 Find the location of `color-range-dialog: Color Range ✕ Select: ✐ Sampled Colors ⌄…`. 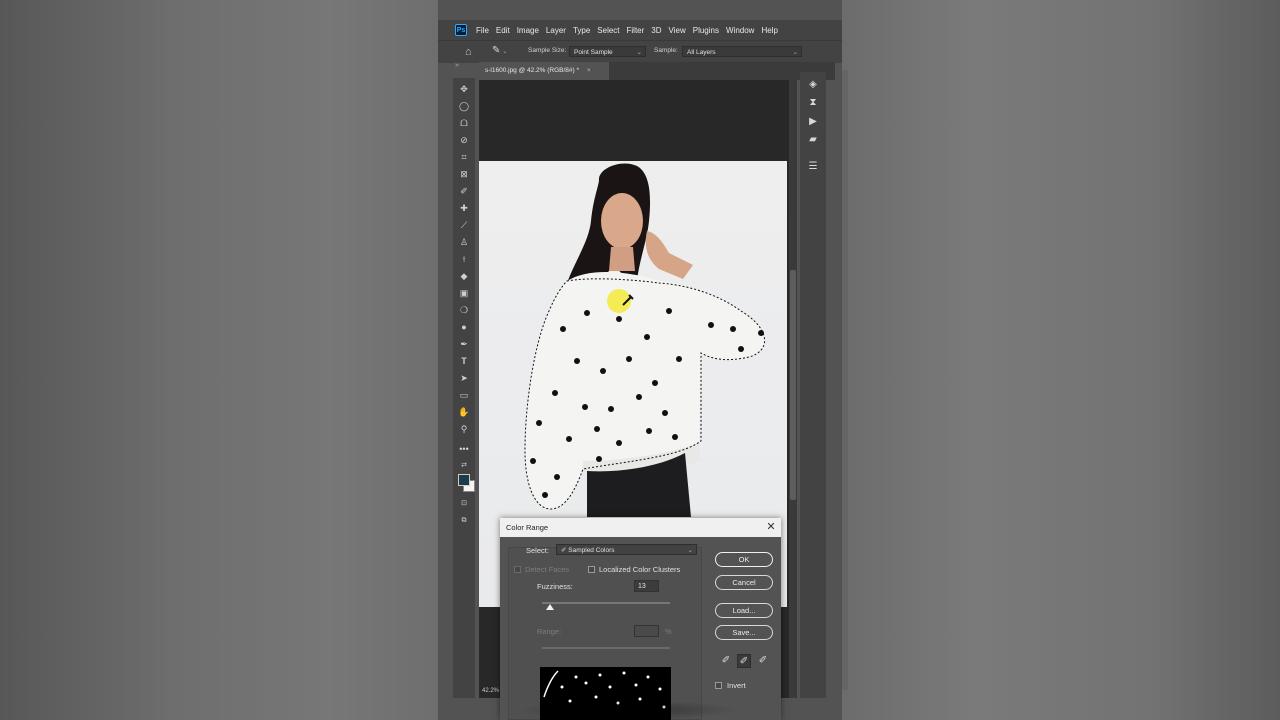

color-range-dialog: Color Range ✕ Select: ✐ Sampled Colors ⌄… is located at coordinates (640, 619).